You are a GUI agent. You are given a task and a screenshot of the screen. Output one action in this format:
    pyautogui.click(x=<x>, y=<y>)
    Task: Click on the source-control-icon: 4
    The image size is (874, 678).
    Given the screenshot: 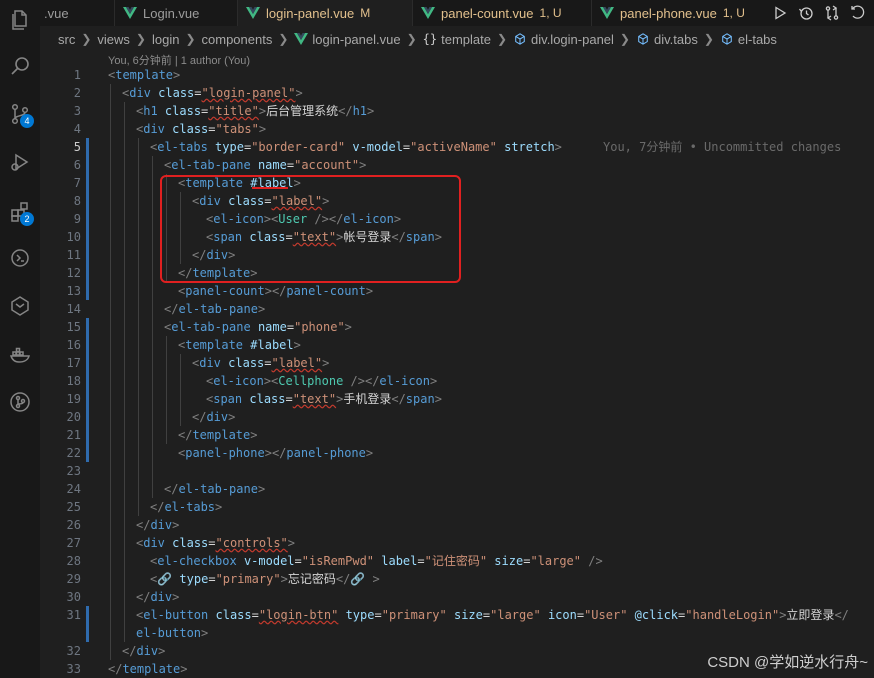 What is the action you would take?
    pyautogui.click(x=20, y=114)
    